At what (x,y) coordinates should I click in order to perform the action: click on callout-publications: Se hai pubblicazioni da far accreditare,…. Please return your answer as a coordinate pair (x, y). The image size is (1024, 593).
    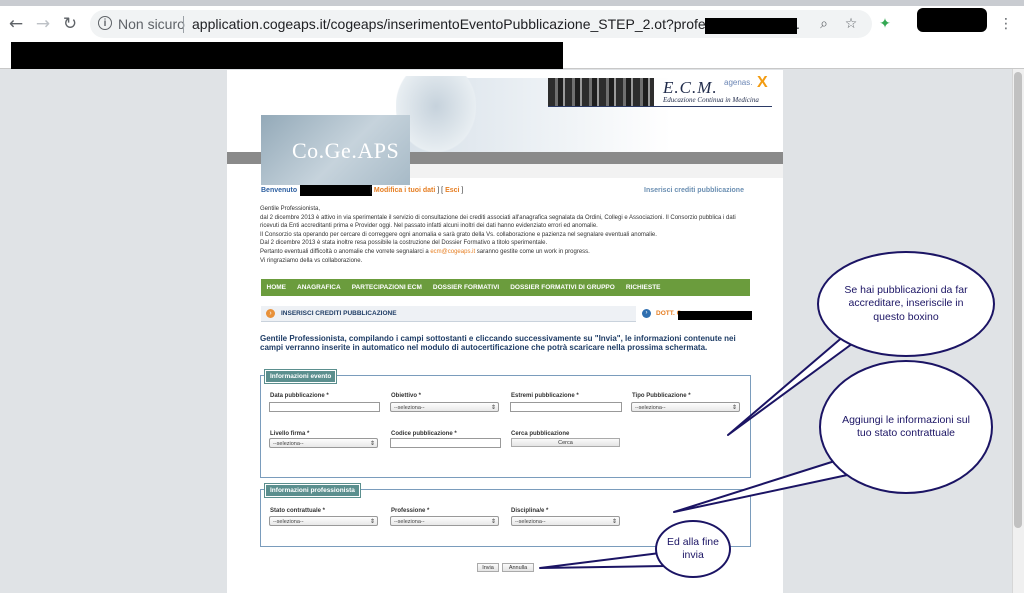
    Looking at the image, I should click on (906, 304).